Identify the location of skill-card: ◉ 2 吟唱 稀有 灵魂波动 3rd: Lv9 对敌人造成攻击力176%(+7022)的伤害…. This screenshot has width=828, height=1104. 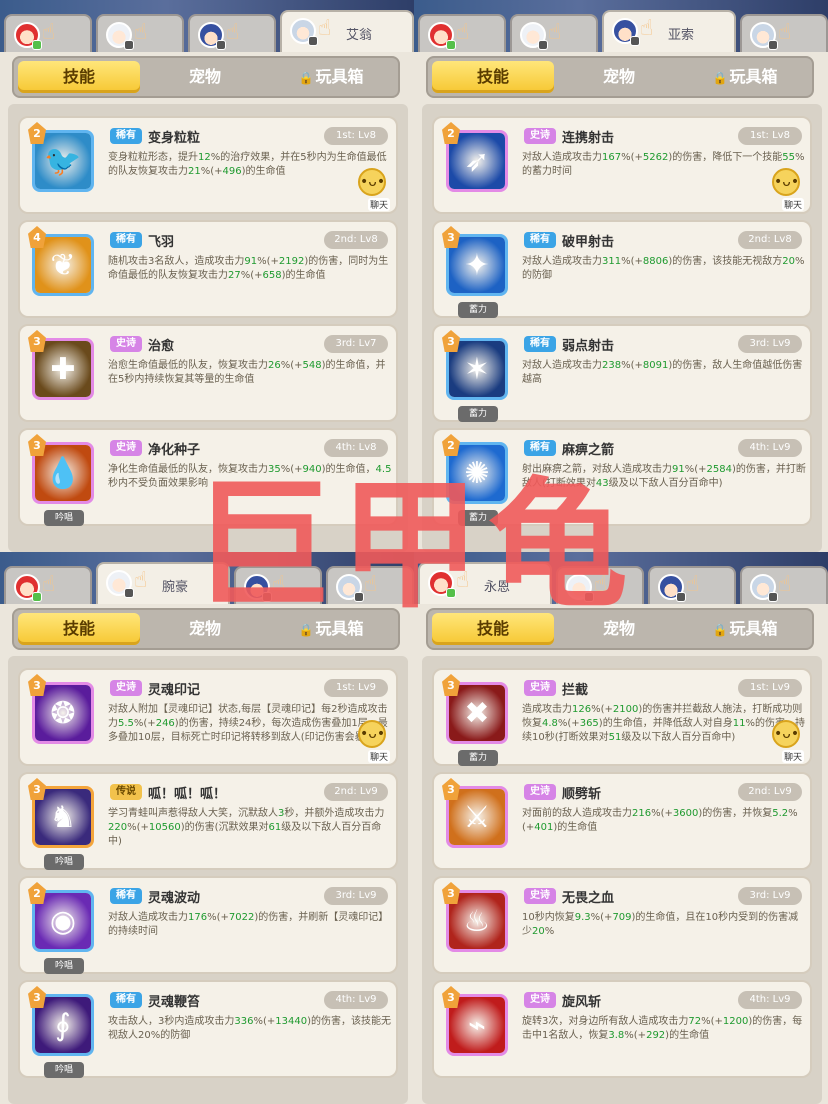
(208, 925).